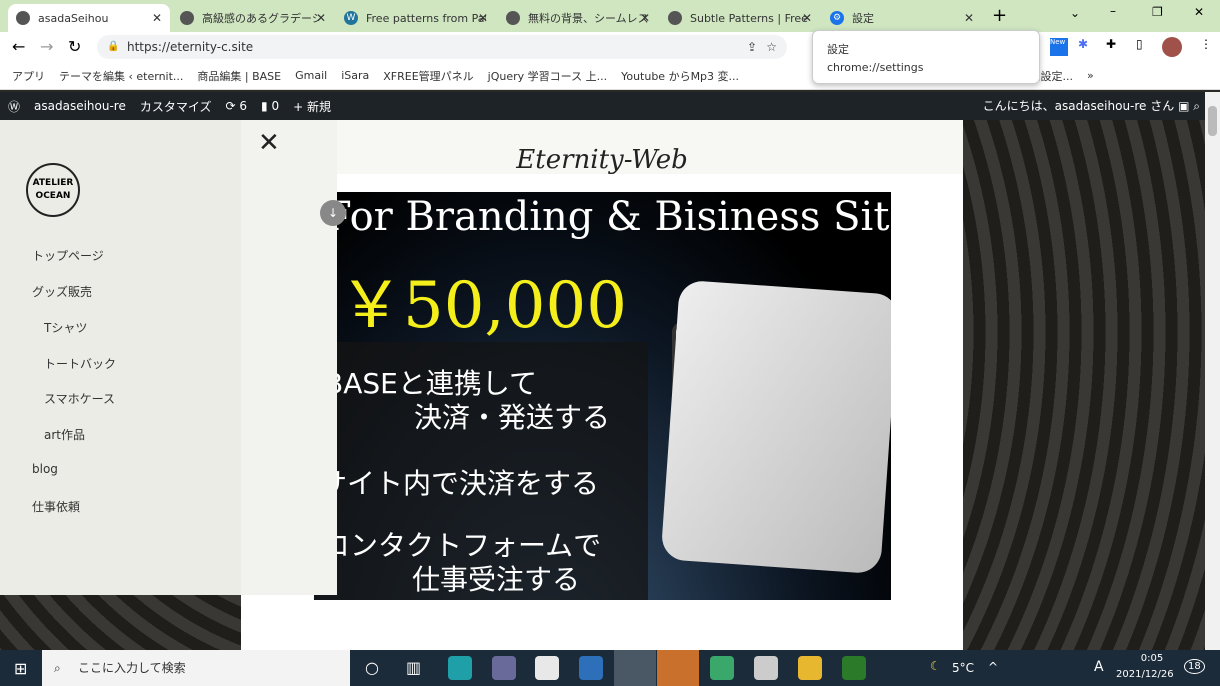 Image resolution: width=1220 pixels, height=686 pixels. Describe the element at coordinates (28, 76) in the screenshot. I see `bookmark-apps: アプリ` at that location.